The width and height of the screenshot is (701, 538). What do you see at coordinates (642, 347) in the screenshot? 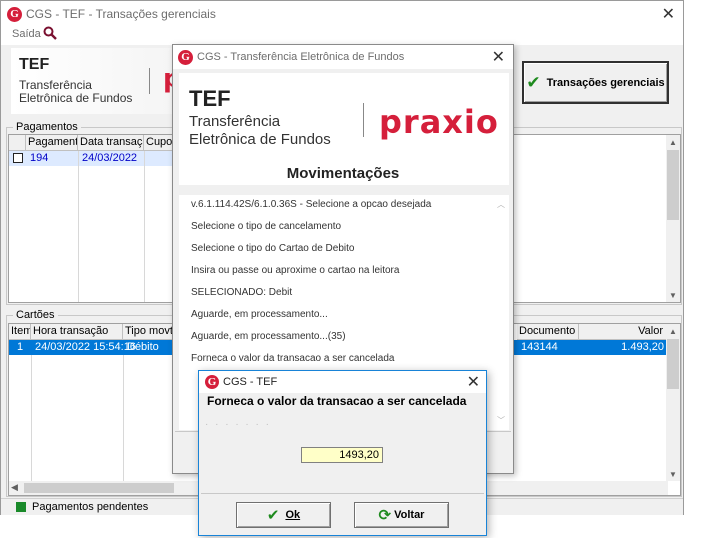
I see `row-valor: 1.493,20` at bounding box center [642, 347].